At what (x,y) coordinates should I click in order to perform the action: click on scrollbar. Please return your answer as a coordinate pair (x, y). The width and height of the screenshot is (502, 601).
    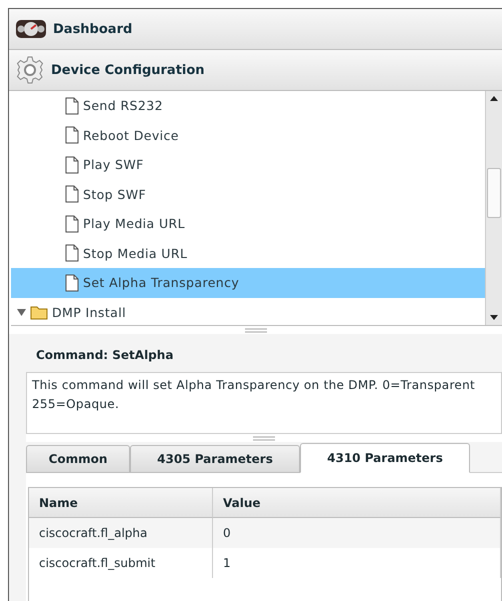
    Looking at the image, I should click on (493, 208).